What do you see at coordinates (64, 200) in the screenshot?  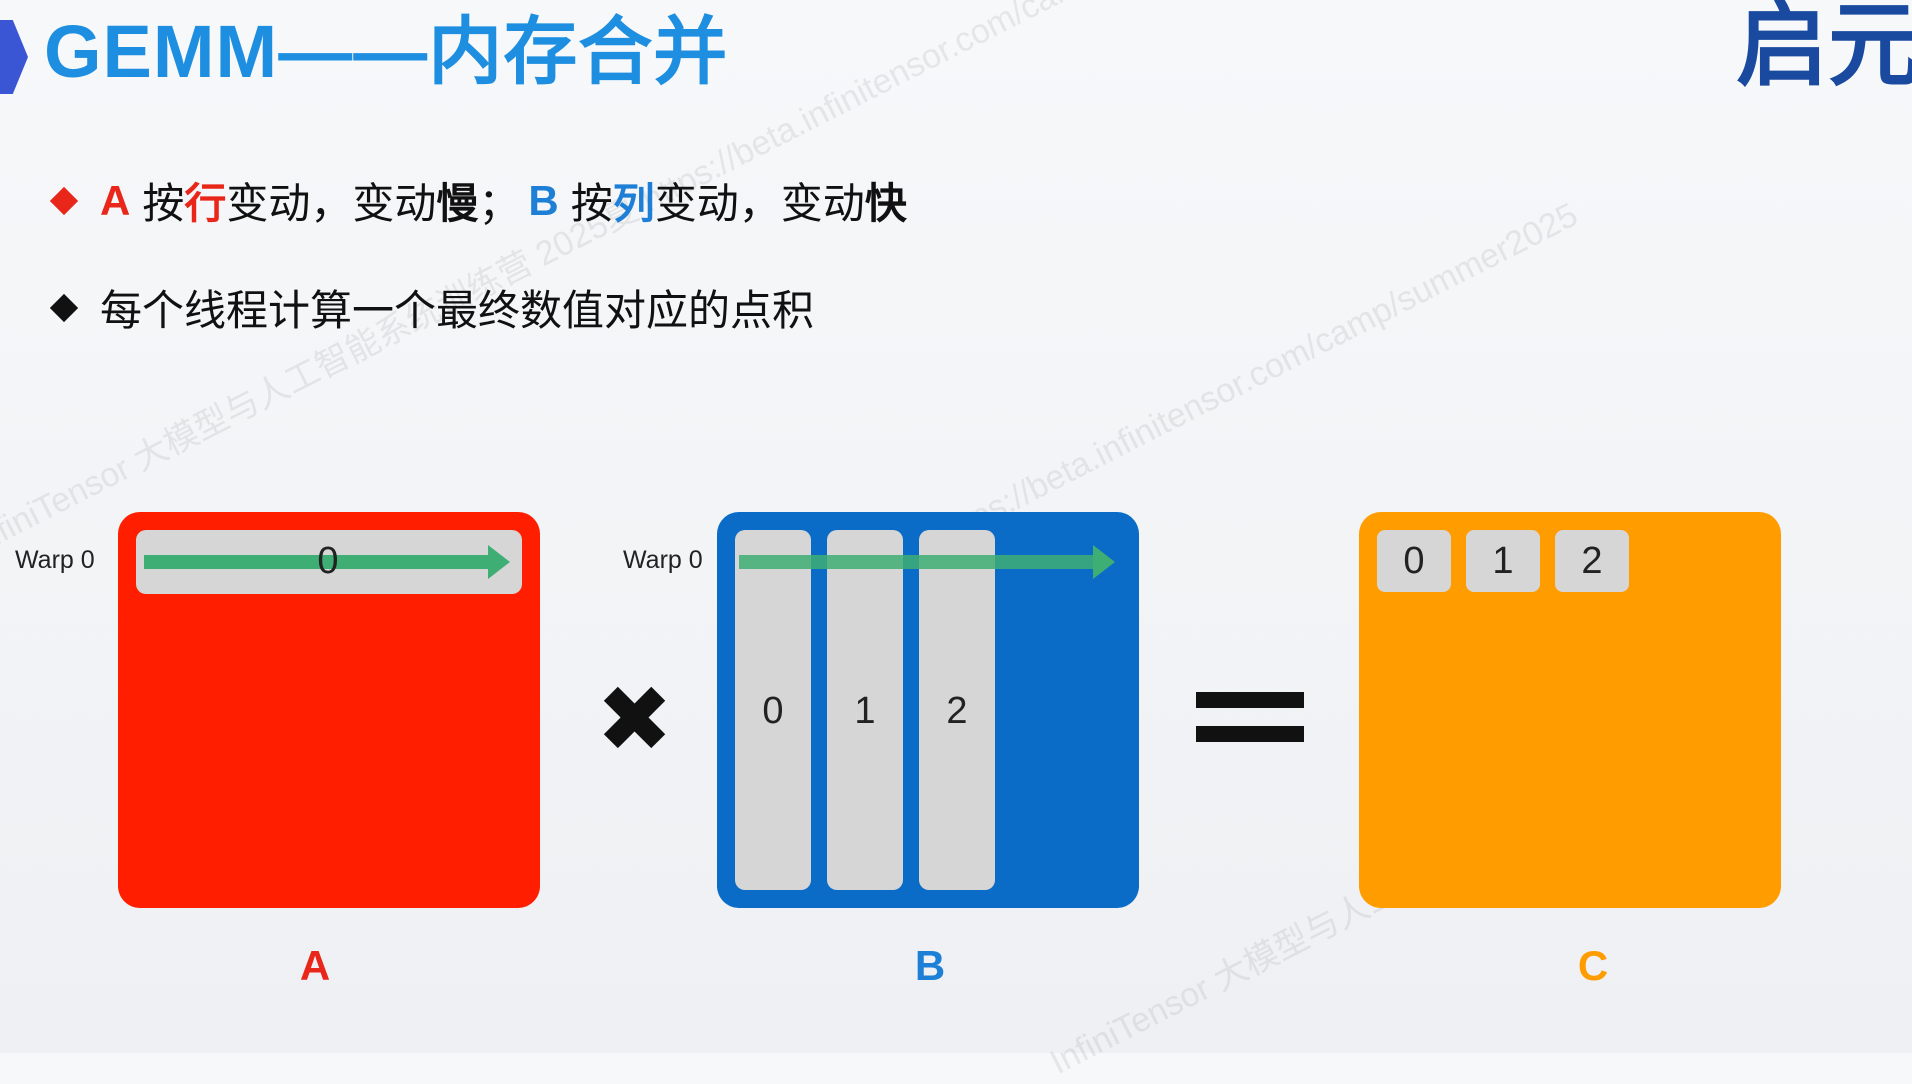 I see `red-diamond-icon` at bounding box center [64, 200].